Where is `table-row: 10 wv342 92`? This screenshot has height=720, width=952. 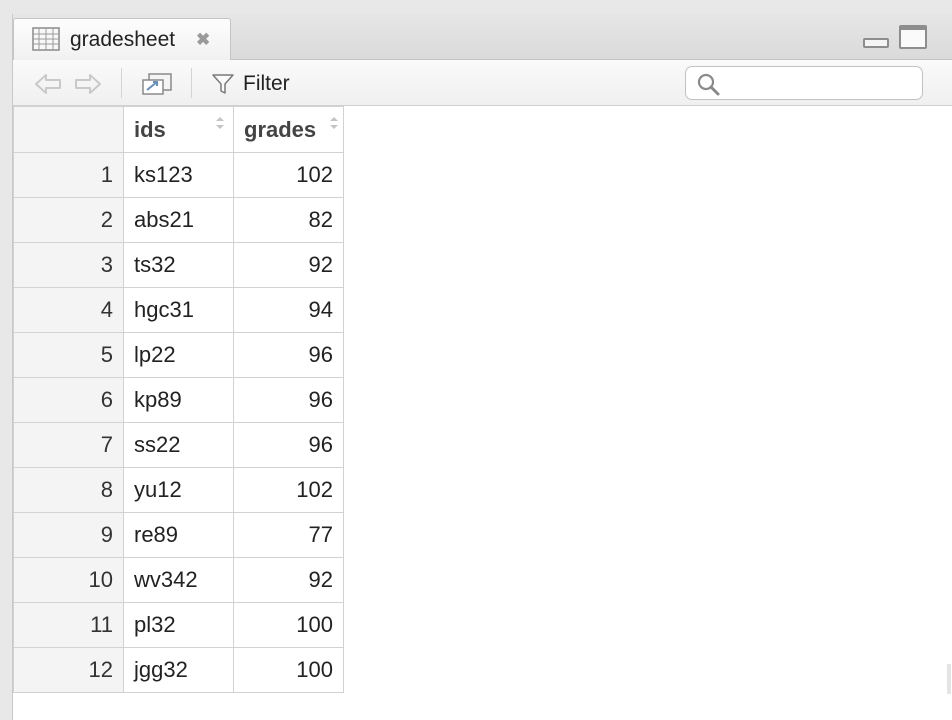 table-row: 10 wv342 92 is located at coordinates (178, 580).